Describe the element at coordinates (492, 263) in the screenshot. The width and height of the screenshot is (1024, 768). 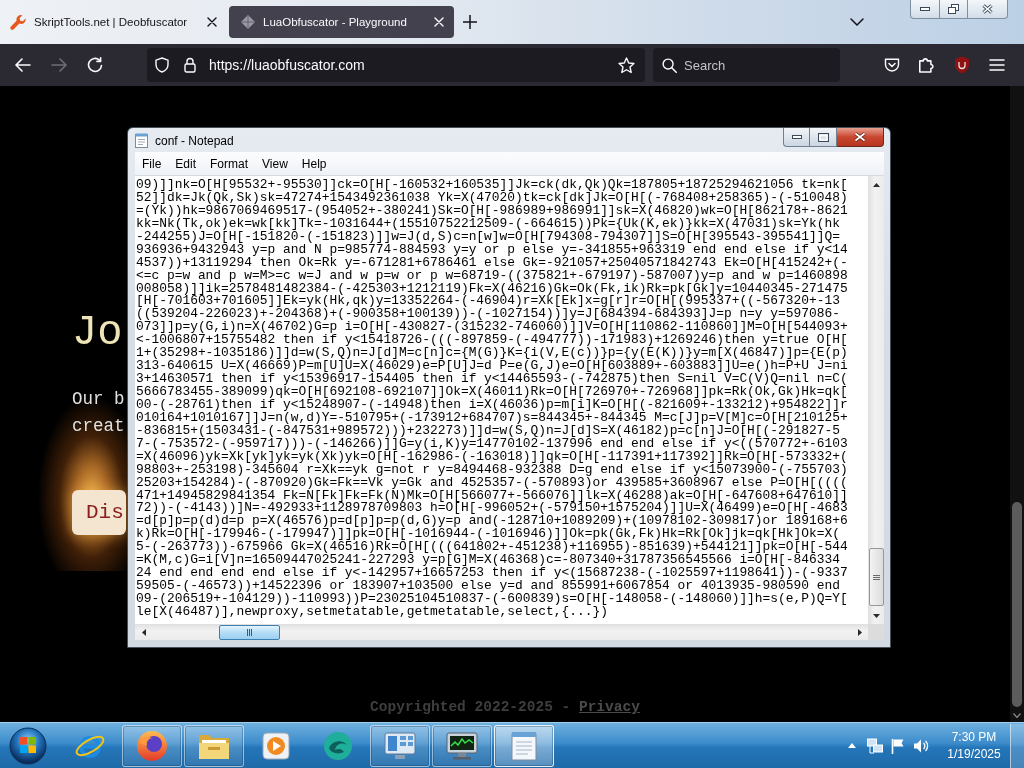
I see `text-line: 4537))+13119294 then Ok=Rk y=-671281+6786461 else Gk=-921057+25040571842743 Ek=O[H[415242+(-` at that location.